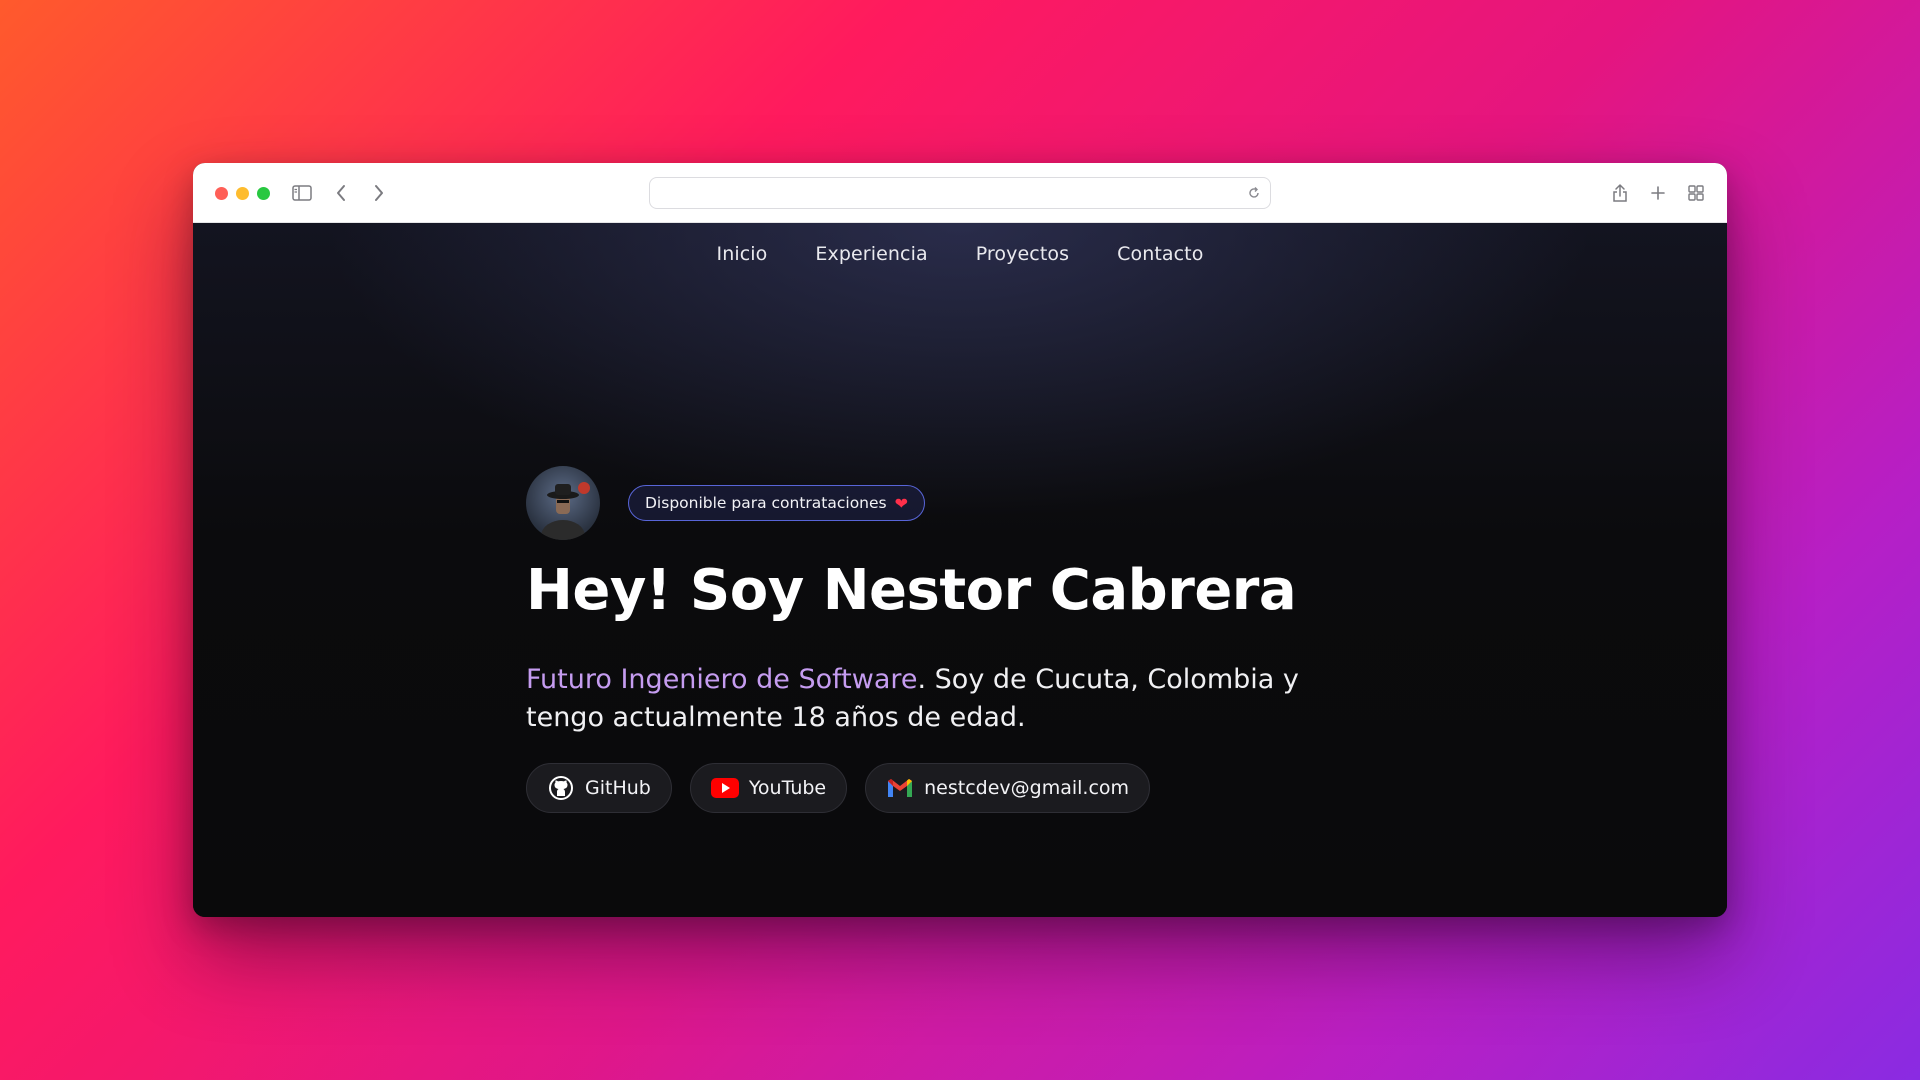 The height and width of the screenshot is (1080, 1920). Describe the element at coordinates (1027, 788) in the screenshot. I see `email-label: nestcdev@gmail.com` at that location.